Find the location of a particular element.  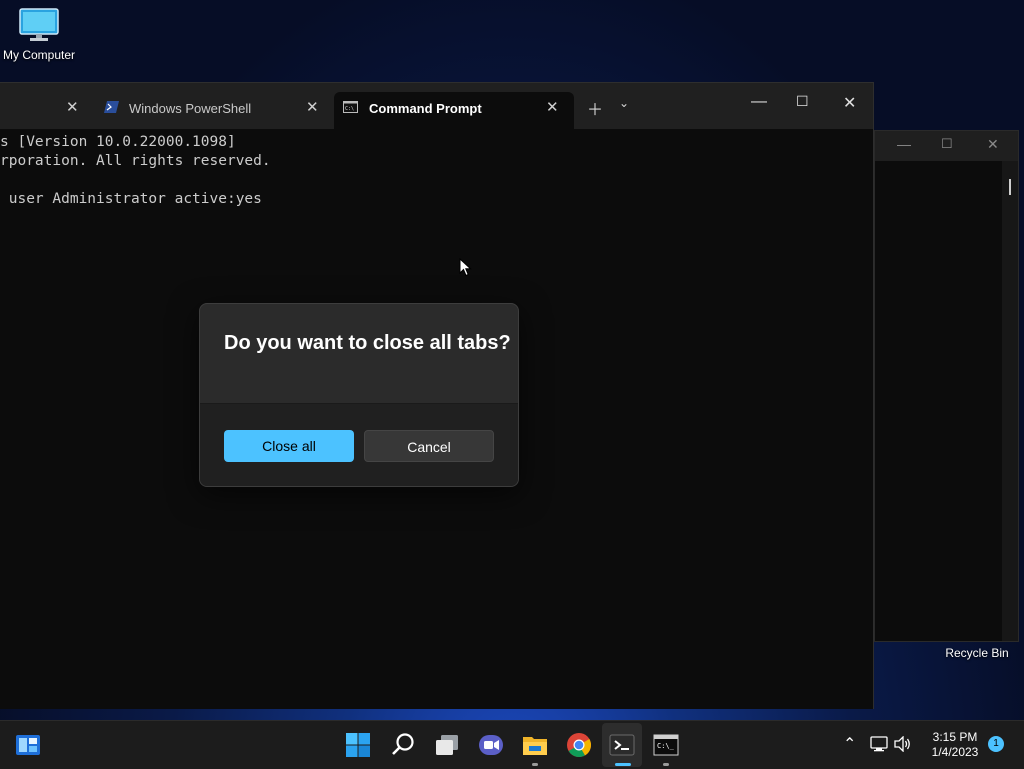

tab-label: Windows PowerShell is located at coordinates (190, 108).